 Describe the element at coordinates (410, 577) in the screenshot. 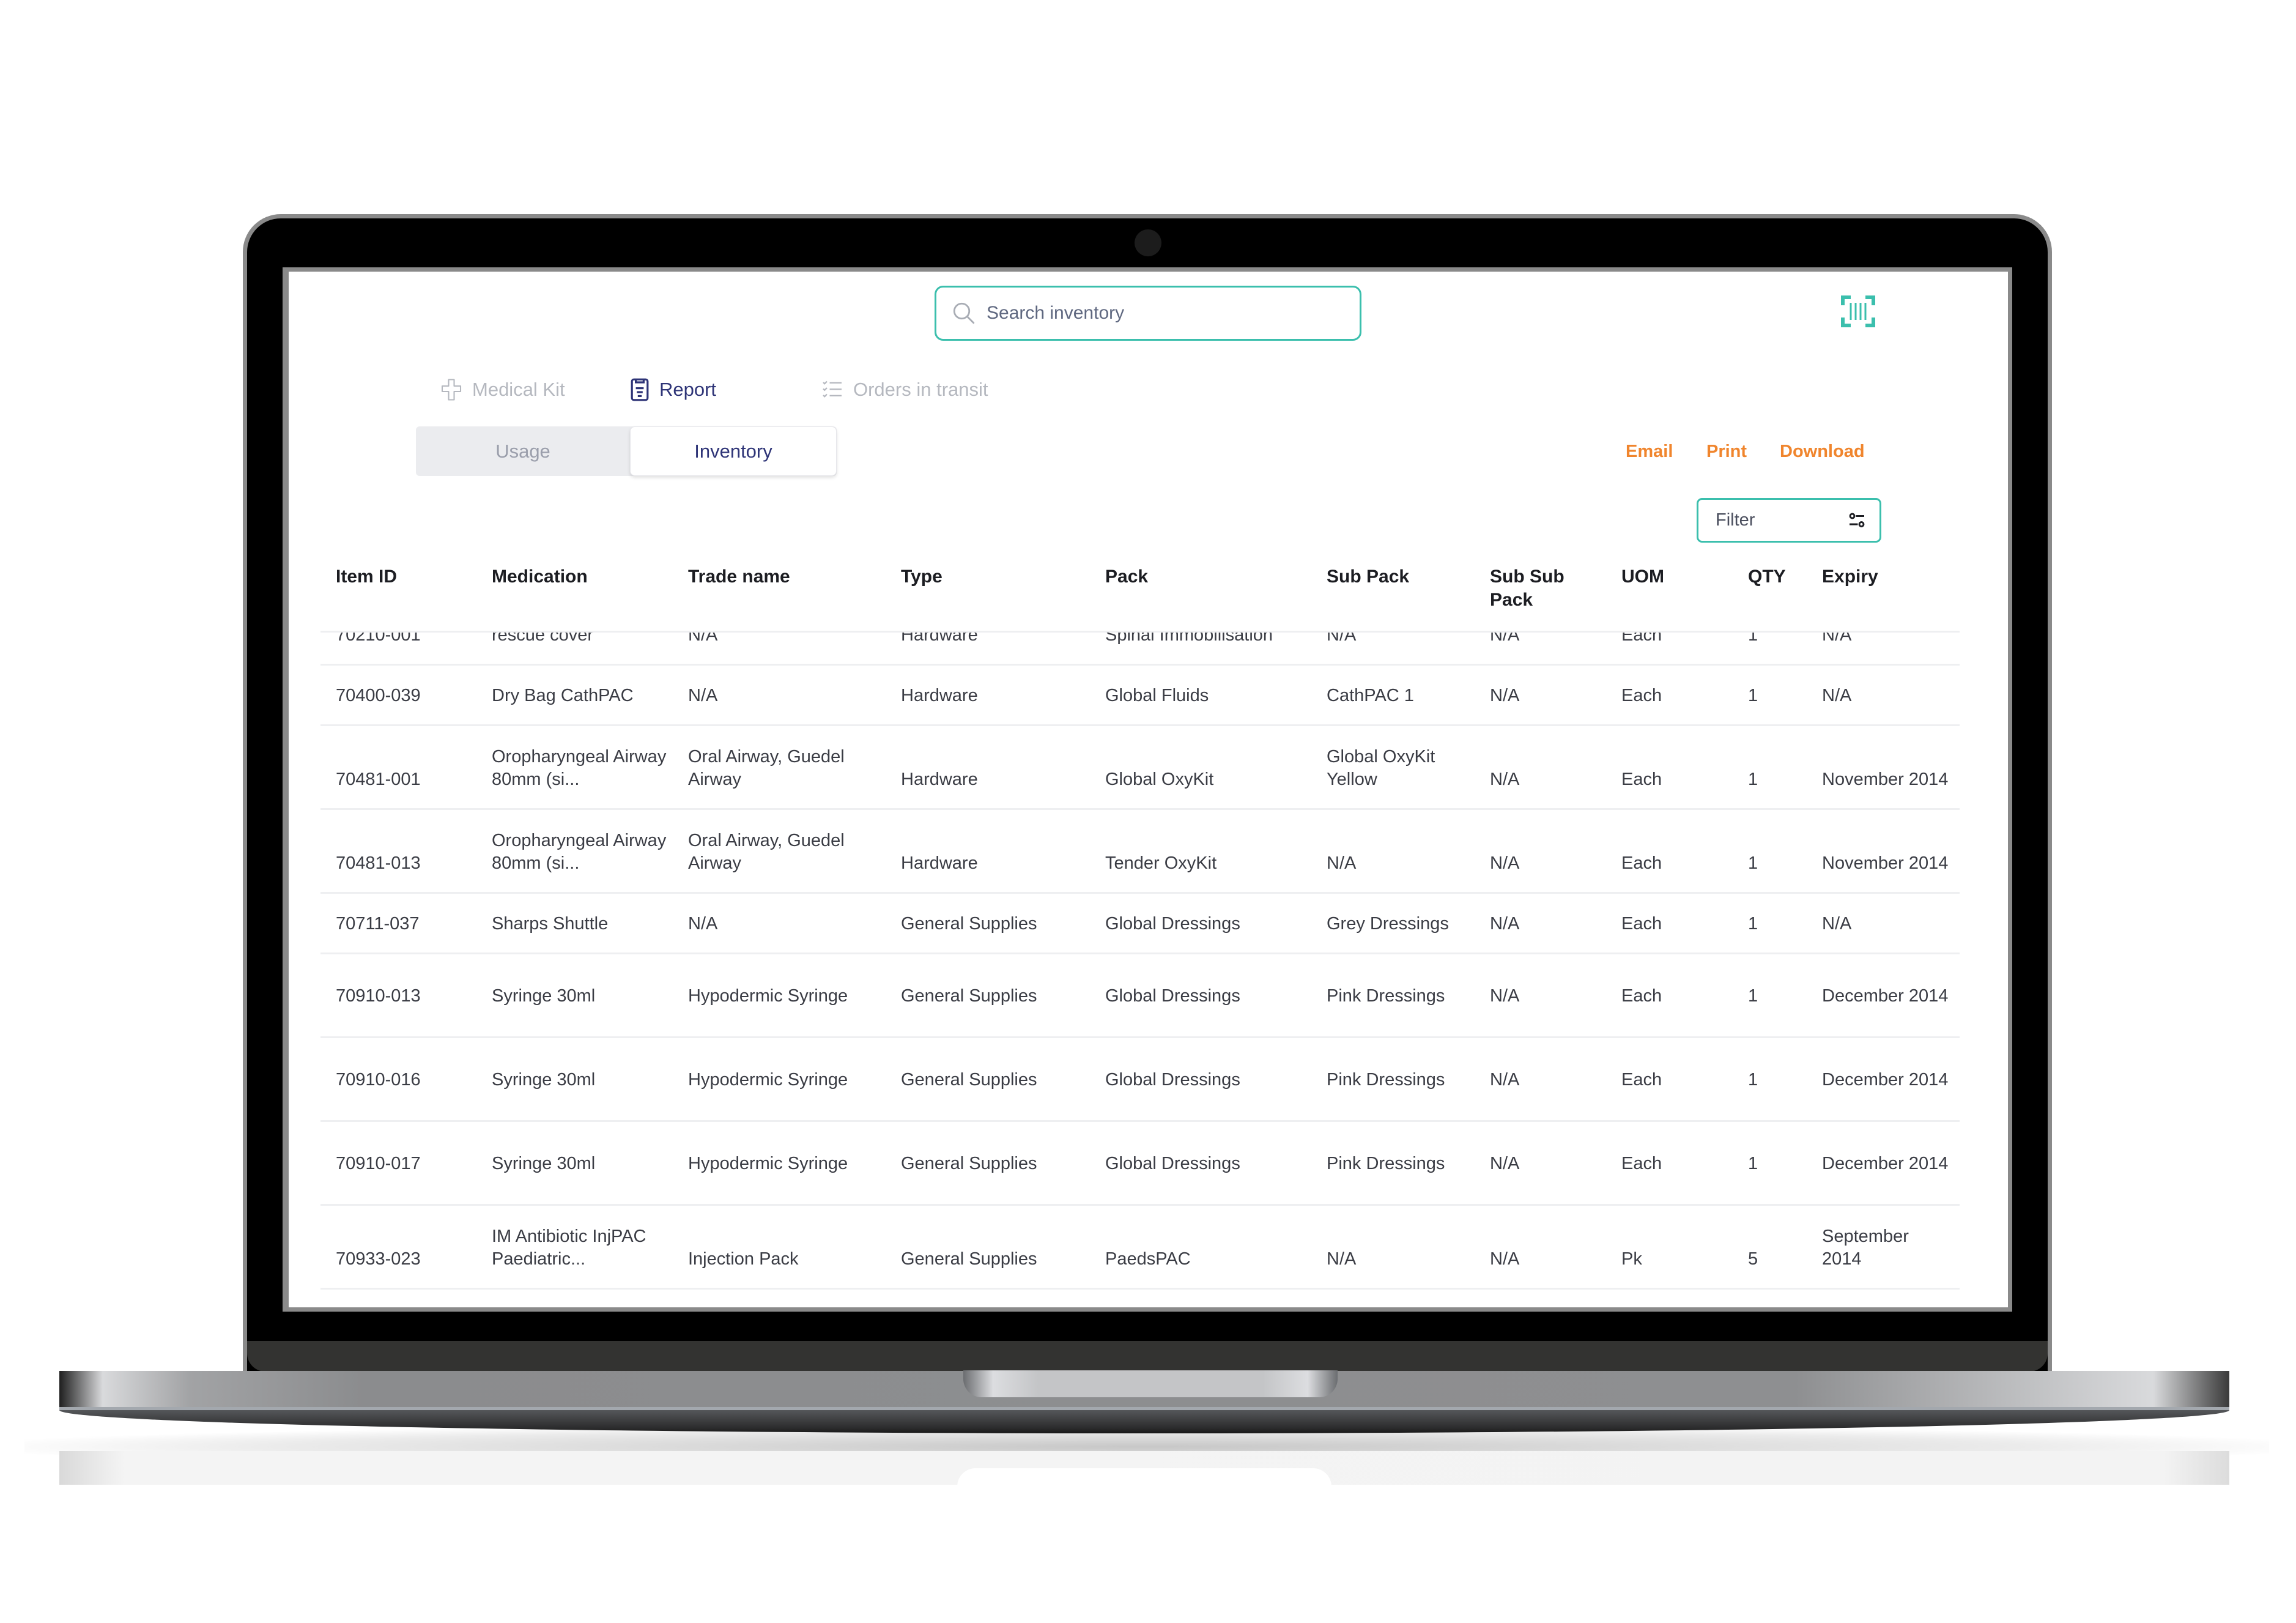

I see `column-header-item-id: Item ID` at that location.